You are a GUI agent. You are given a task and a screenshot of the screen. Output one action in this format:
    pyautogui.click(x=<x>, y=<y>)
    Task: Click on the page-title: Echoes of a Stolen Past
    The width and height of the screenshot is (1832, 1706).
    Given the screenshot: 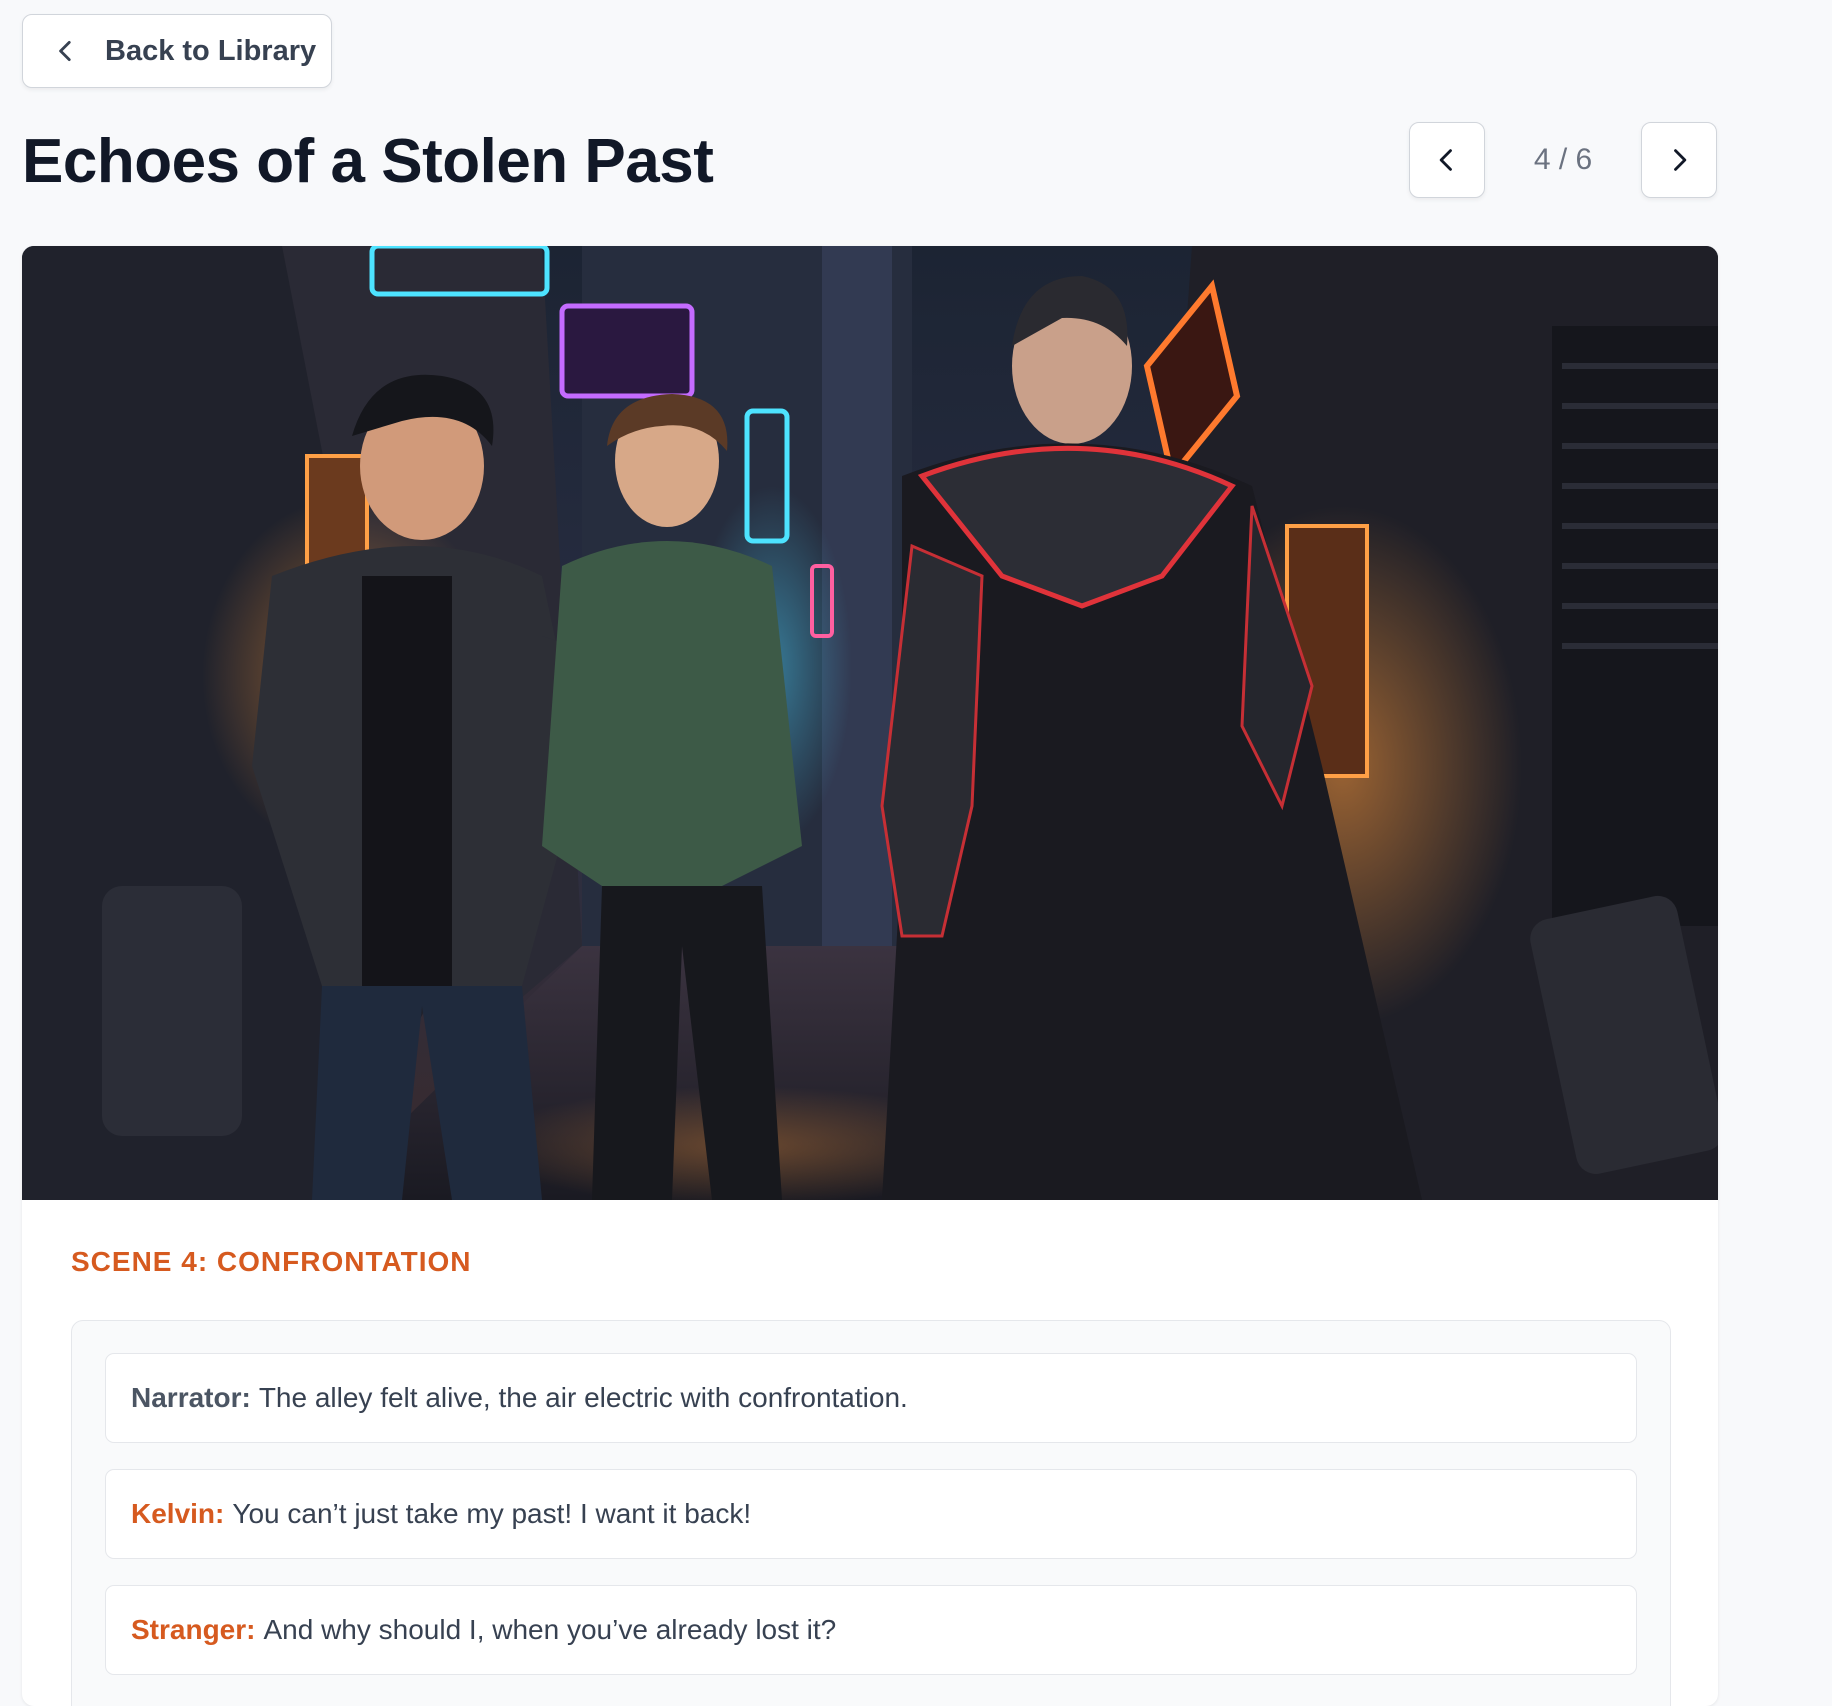 What is the action you would take?
    pyautogui.click(x=368, y=161)
    